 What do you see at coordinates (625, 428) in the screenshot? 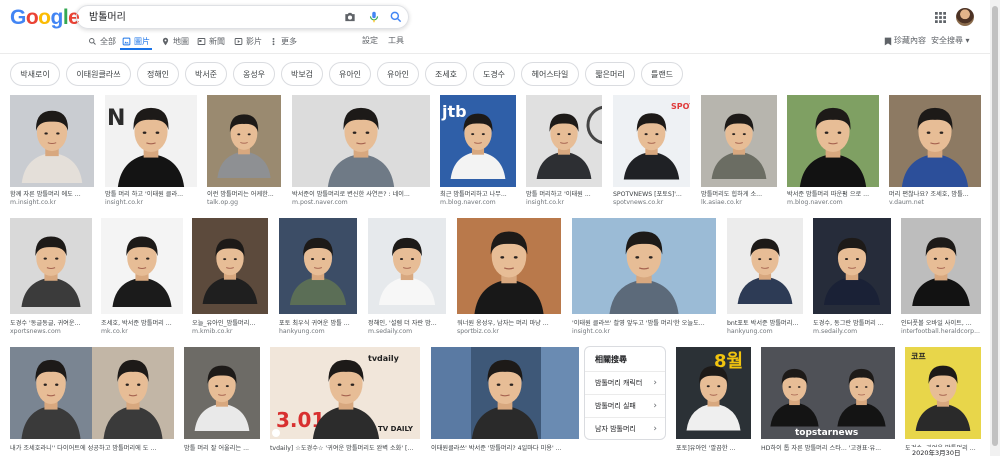
I see `related-search-item: 남자 밤톨머리 ›` at bounding box center [625, 428].